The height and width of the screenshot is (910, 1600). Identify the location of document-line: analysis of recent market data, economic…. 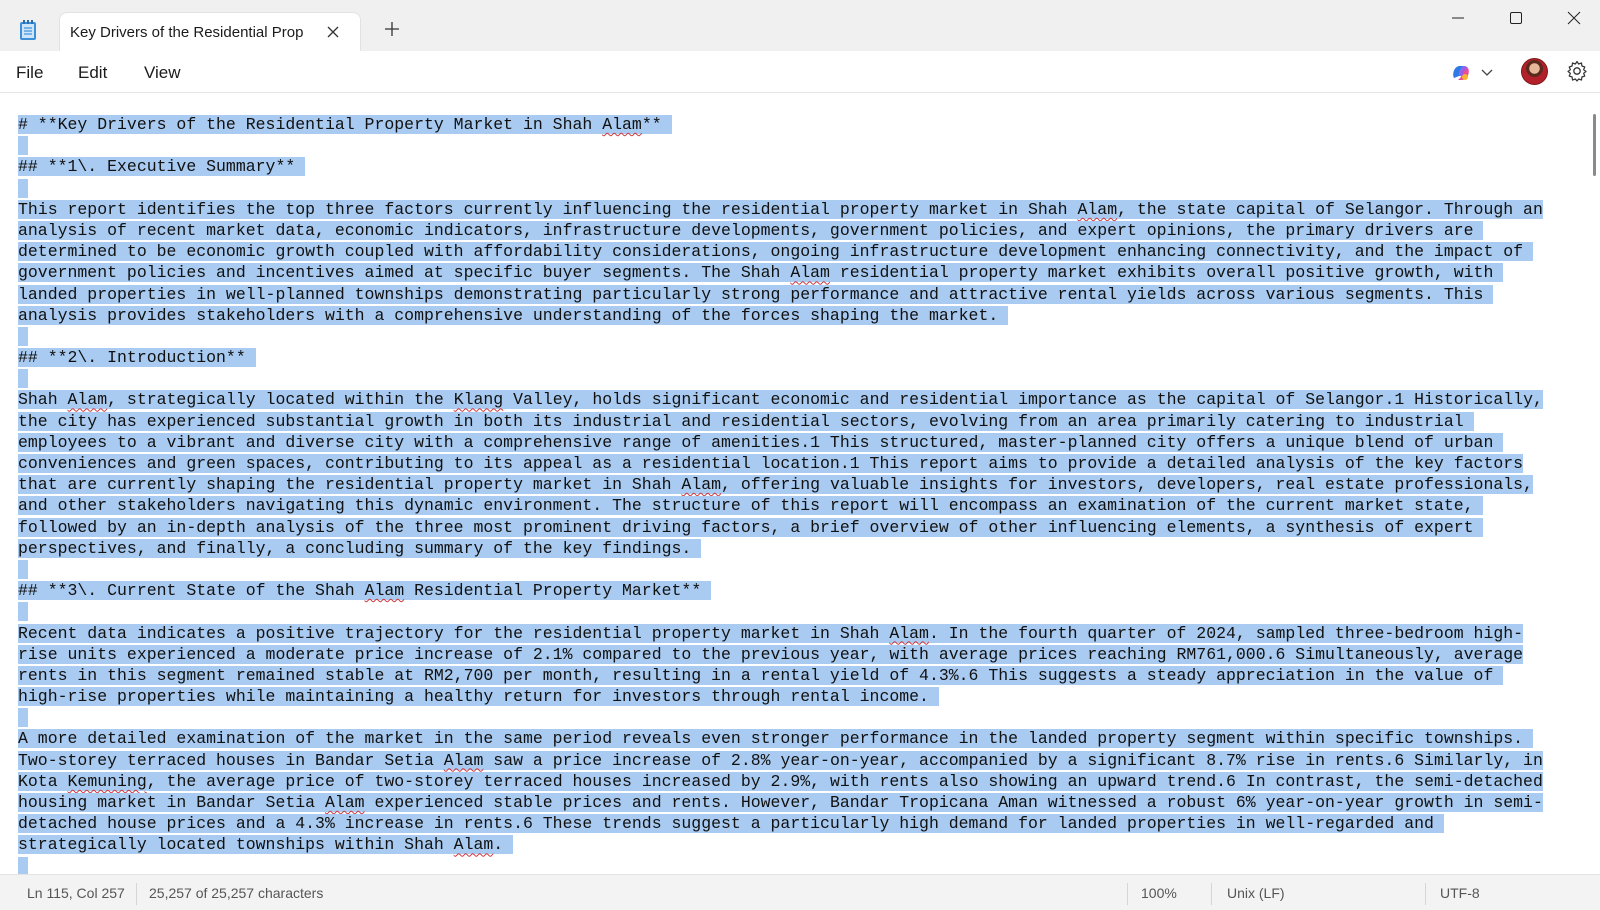
(803, 230).